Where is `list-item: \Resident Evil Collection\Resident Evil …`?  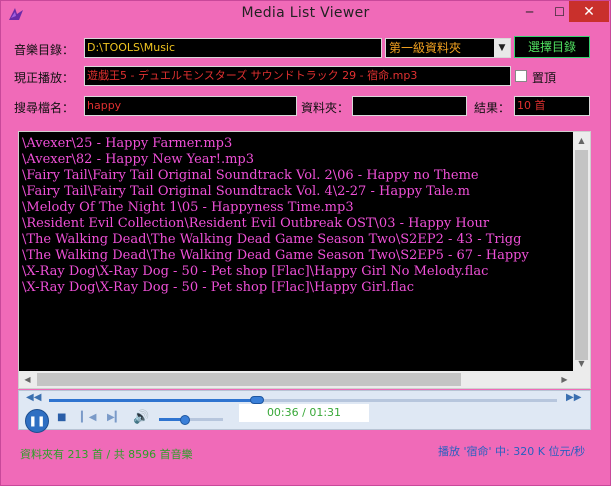 list-item: \Resident Evil Collection\Resident Evil … is located at coordinates (297, 224).